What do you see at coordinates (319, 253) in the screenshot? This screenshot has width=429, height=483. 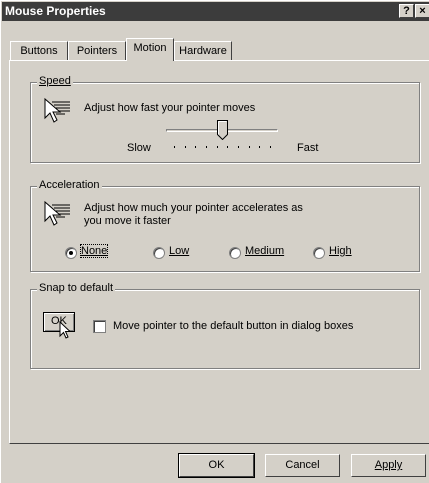 I see `radio-high` at bounding box center [319, 253].